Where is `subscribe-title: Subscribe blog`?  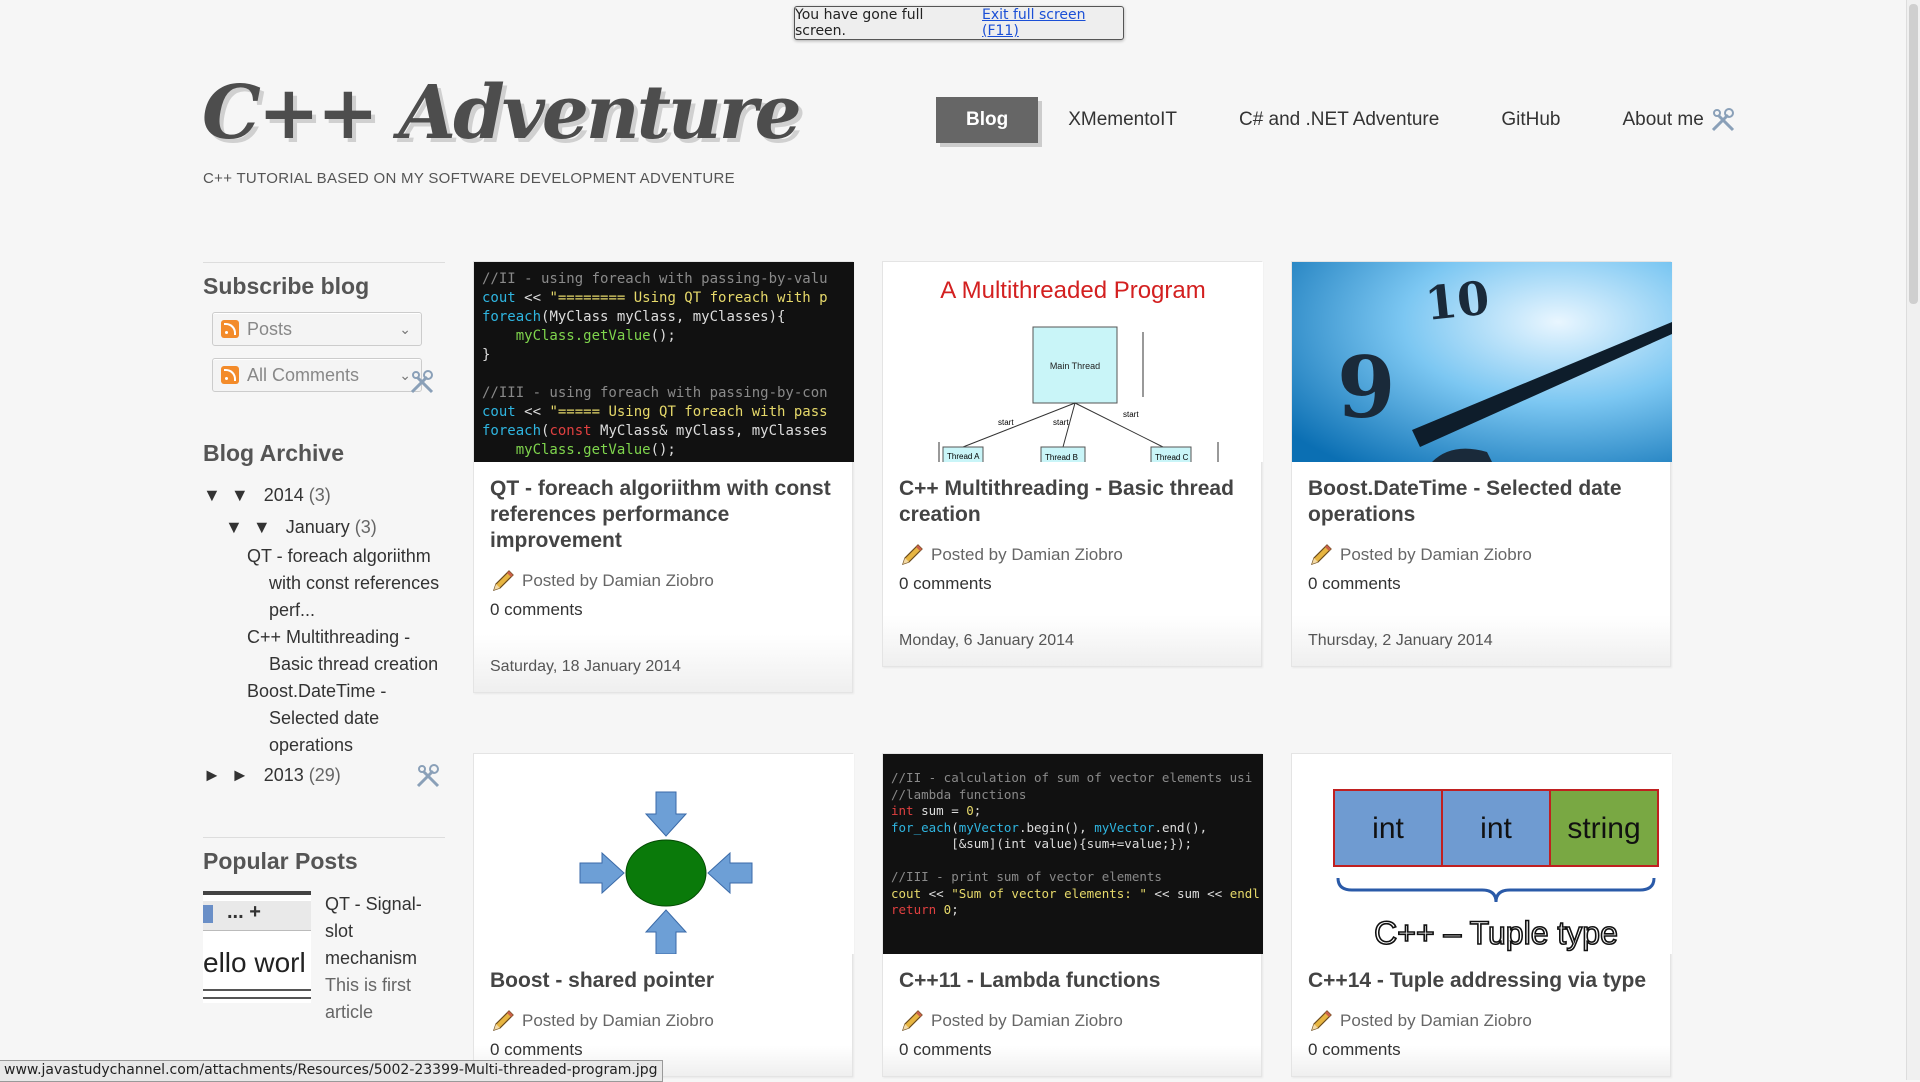 subscribe-title: Subscribe blog is located at coordinates (286, 286).